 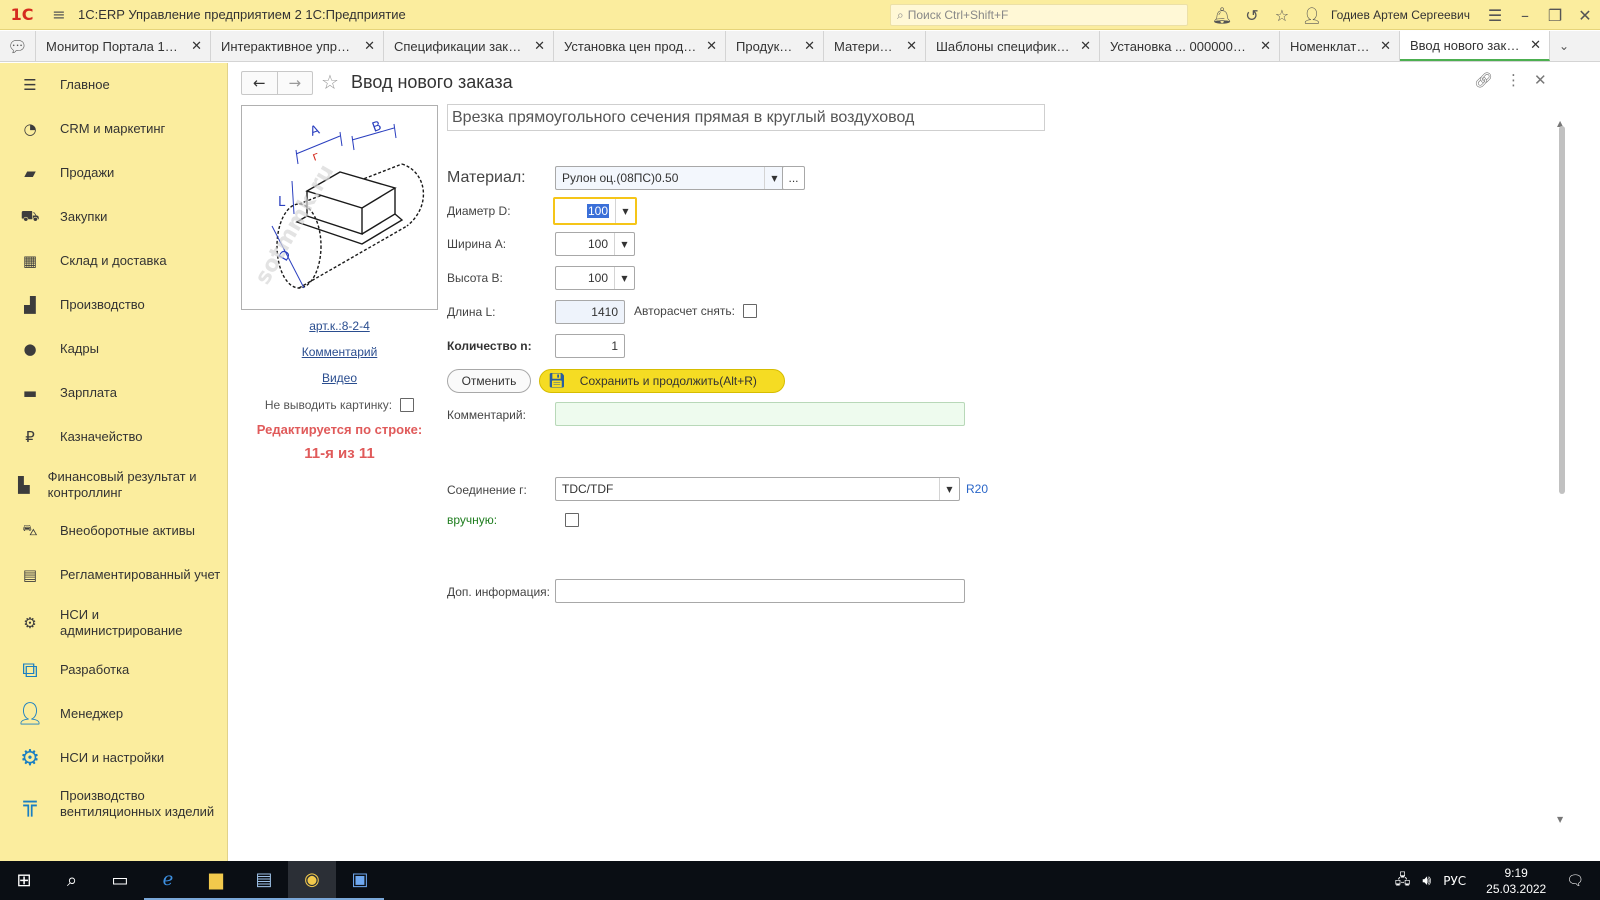 I want to click on tab-price-setup: Установка цен продук... ✕, so click(x=640, y=46).